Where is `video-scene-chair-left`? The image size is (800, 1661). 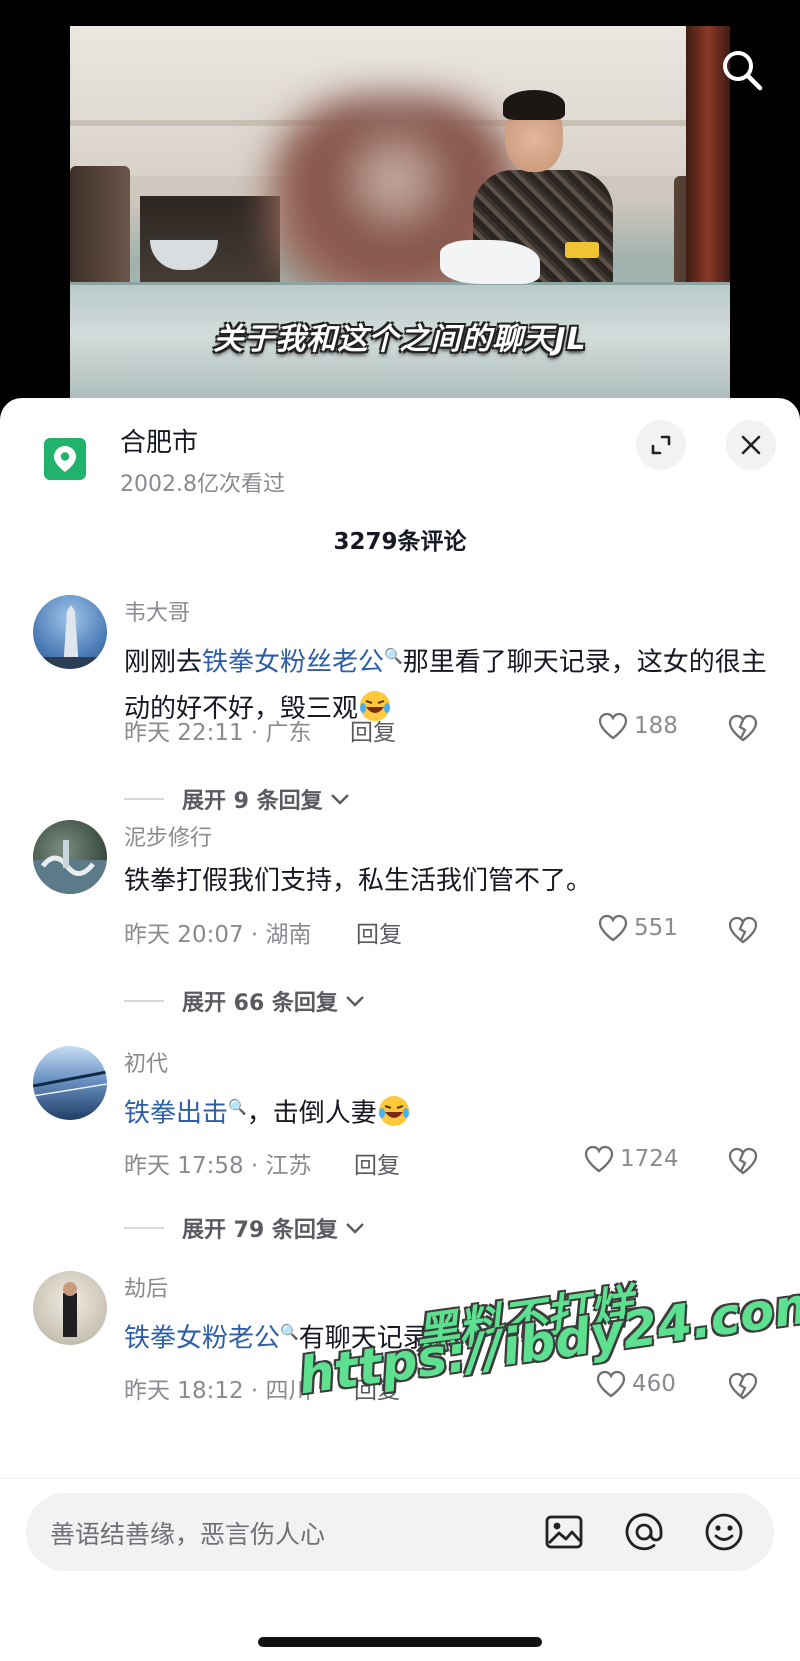 video-scene-chair-left is located at coordinates (100, 226).